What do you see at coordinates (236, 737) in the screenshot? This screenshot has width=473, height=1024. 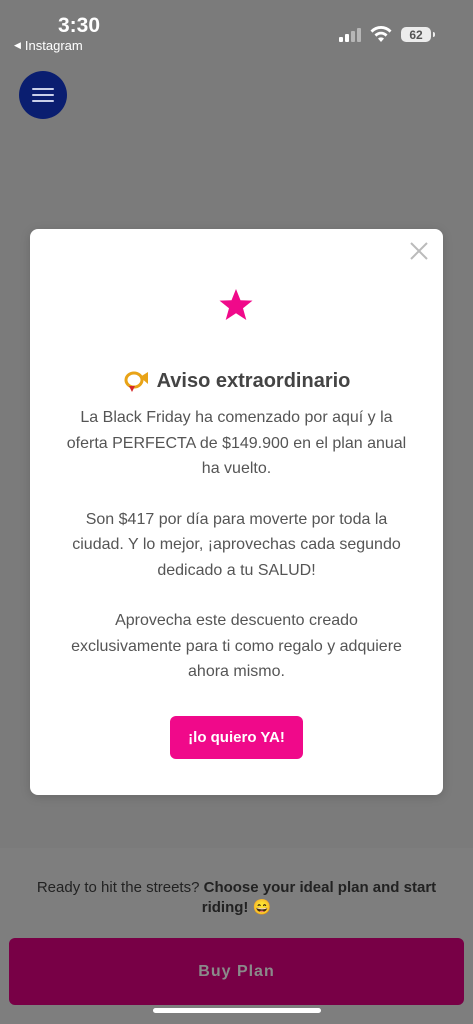 I see `cta-button: ¡lo quiero YA!` at bounding box center [236, 737].